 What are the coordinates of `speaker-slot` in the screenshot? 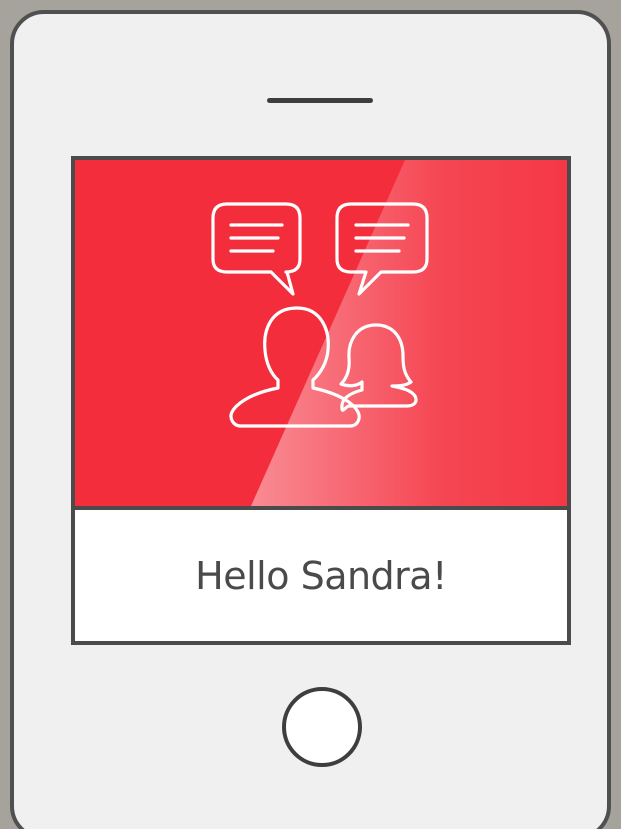 It's located at (320, 100).